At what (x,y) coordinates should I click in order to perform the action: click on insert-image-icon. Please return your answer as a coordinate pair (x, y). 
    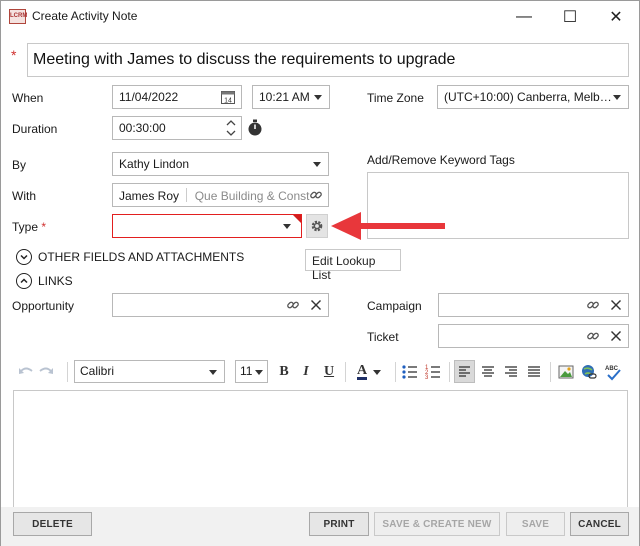
    Looking at the image, I should click on (566, 372).